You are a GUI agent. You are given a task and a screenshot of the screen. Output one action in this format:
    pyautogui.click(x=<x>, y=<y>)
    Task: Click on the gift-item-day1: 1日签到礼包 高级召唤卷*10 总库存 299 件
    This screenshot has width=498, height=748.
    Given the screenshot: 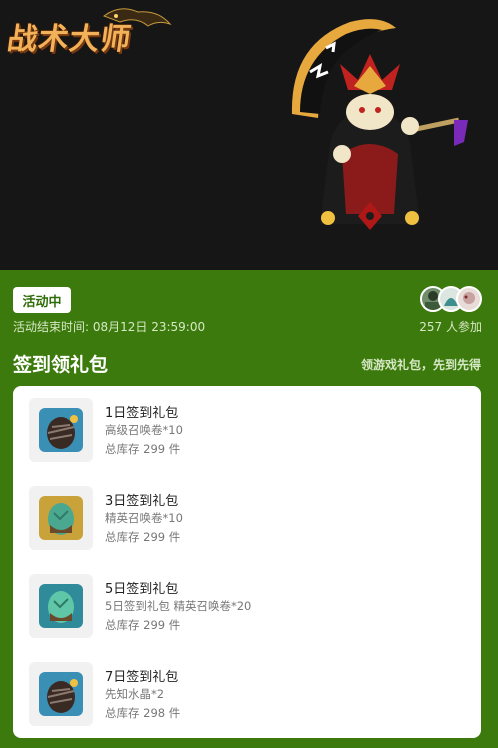 What is the action you would take?
    pyautogui.click(x=247, y=430)
    